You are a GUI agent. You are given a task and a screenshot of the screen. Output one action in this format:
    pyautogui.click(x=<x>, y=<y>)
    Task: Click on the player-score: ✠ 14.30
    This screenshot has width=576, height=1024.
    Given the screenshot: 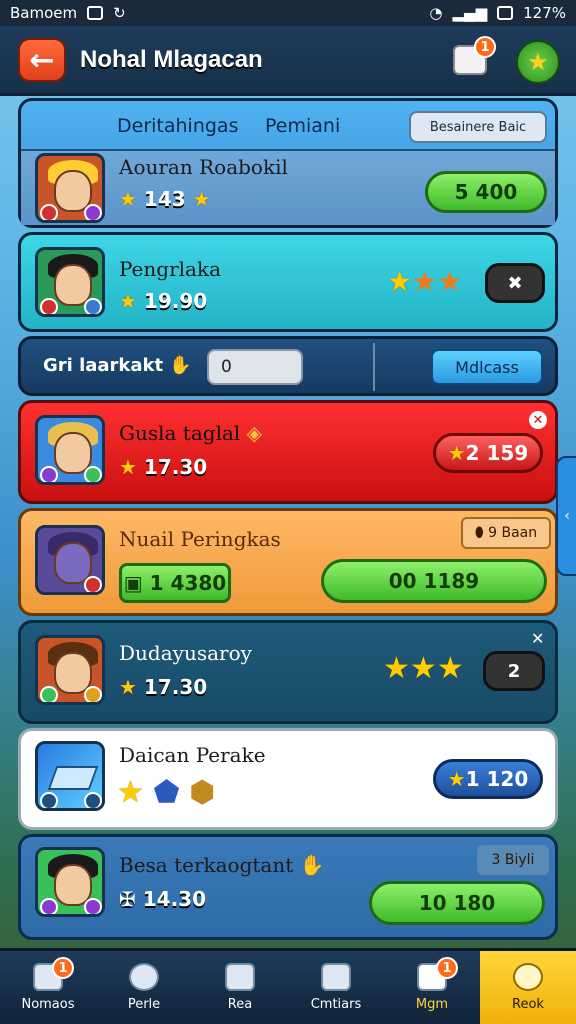 What is the action you would take?
    pyautogui.click(x=162, y=899)
    